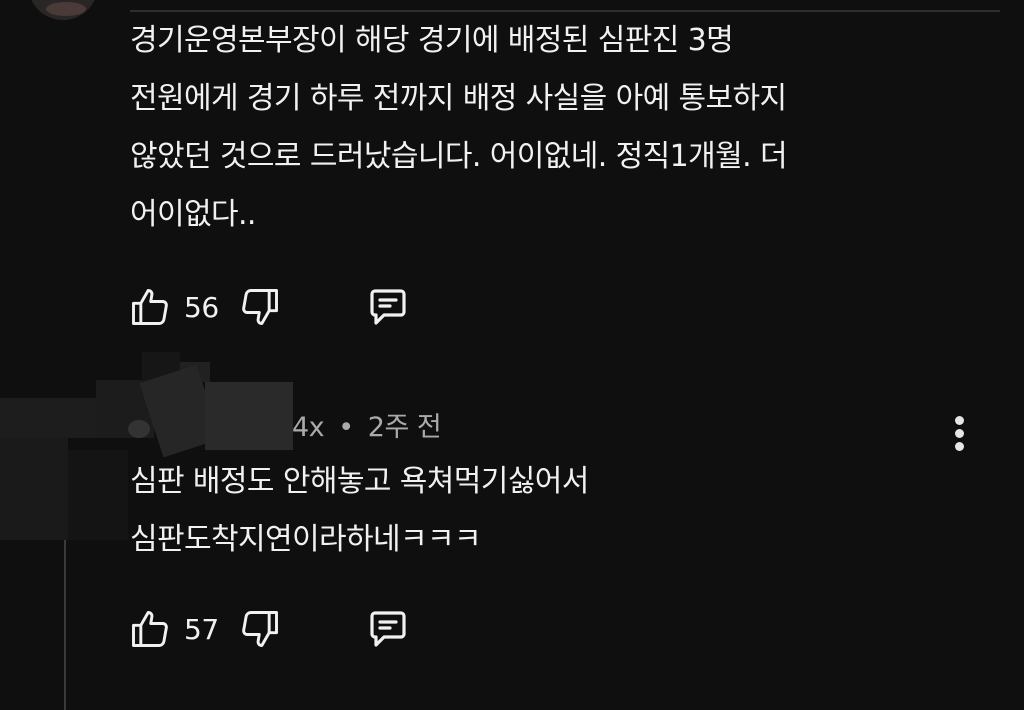 The height and width of the screenshot is (710, 1024). What do you see at coordinates (458, 98) in the screenshot?
I see `comment-text-line: 전원에게 경기 하루 전까지 배정 사실을 아예 통보하지` at bounding box center [458, 98].